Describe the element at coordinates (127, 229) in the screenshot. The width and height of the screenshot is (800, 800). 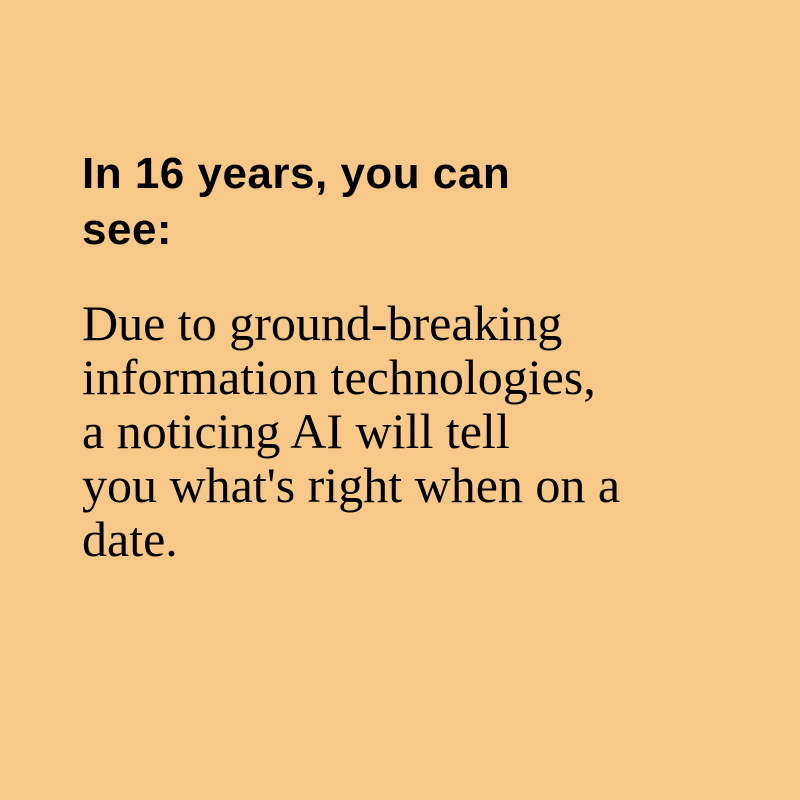
I see `heading-line: see:` at that location.